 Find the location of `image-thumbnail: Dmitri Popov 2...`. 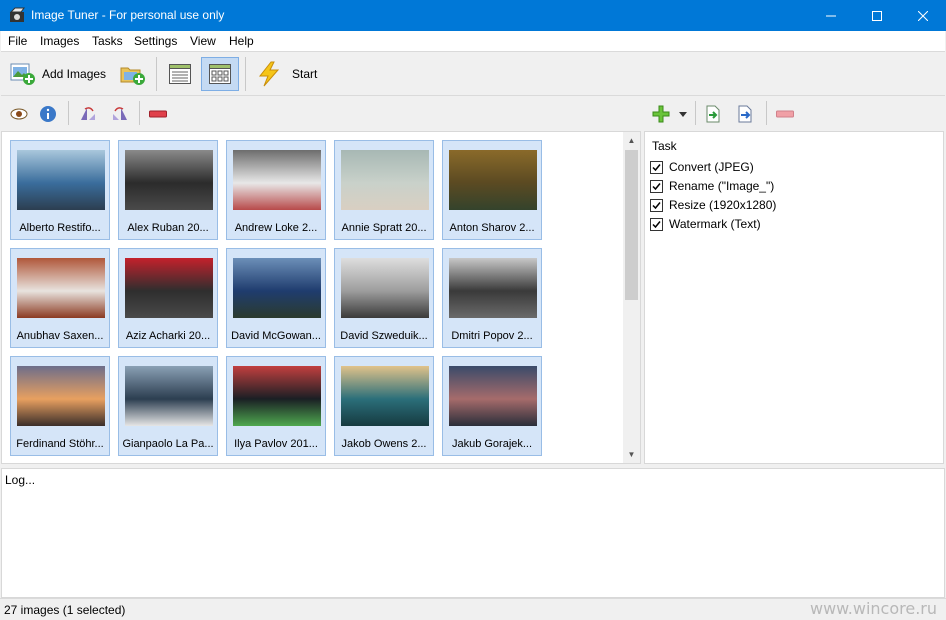

image-thumbnail: Dmitri Popov 2... is located at coordinates (492, 298).